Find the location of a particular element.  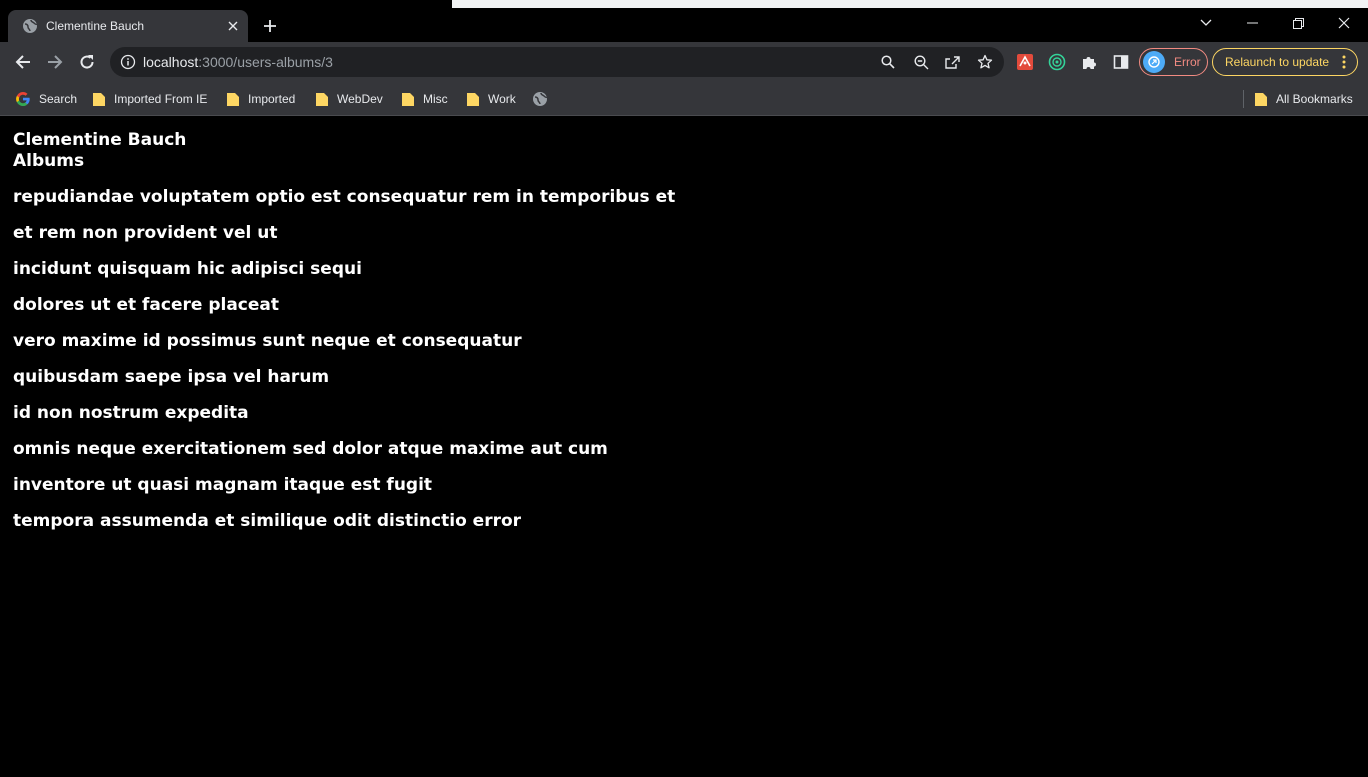

user-name-heading: Clementine Bauch is located at coordinates (100, 140).